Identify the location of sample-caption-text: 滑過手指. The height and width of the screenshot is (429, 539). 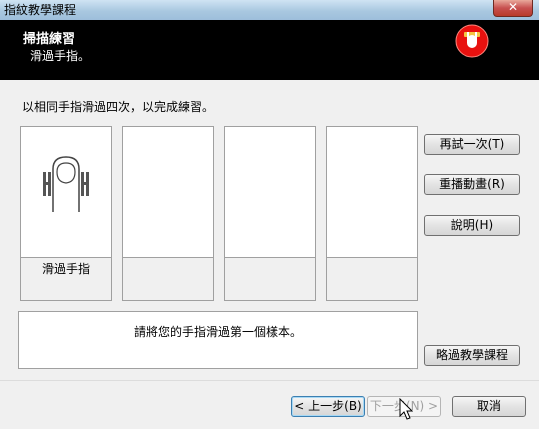
(65, 269).